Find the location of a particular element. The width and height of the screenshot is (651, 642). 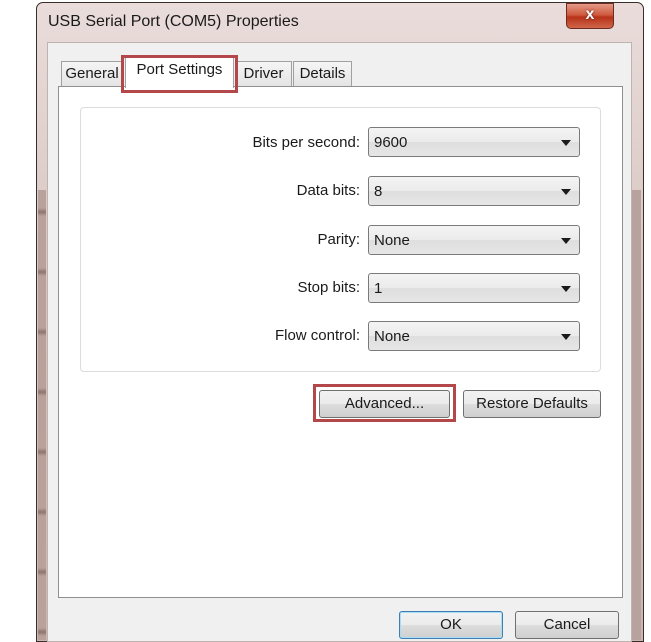

bits-per-second-select: 9600 is located at coordinates (474, 142).